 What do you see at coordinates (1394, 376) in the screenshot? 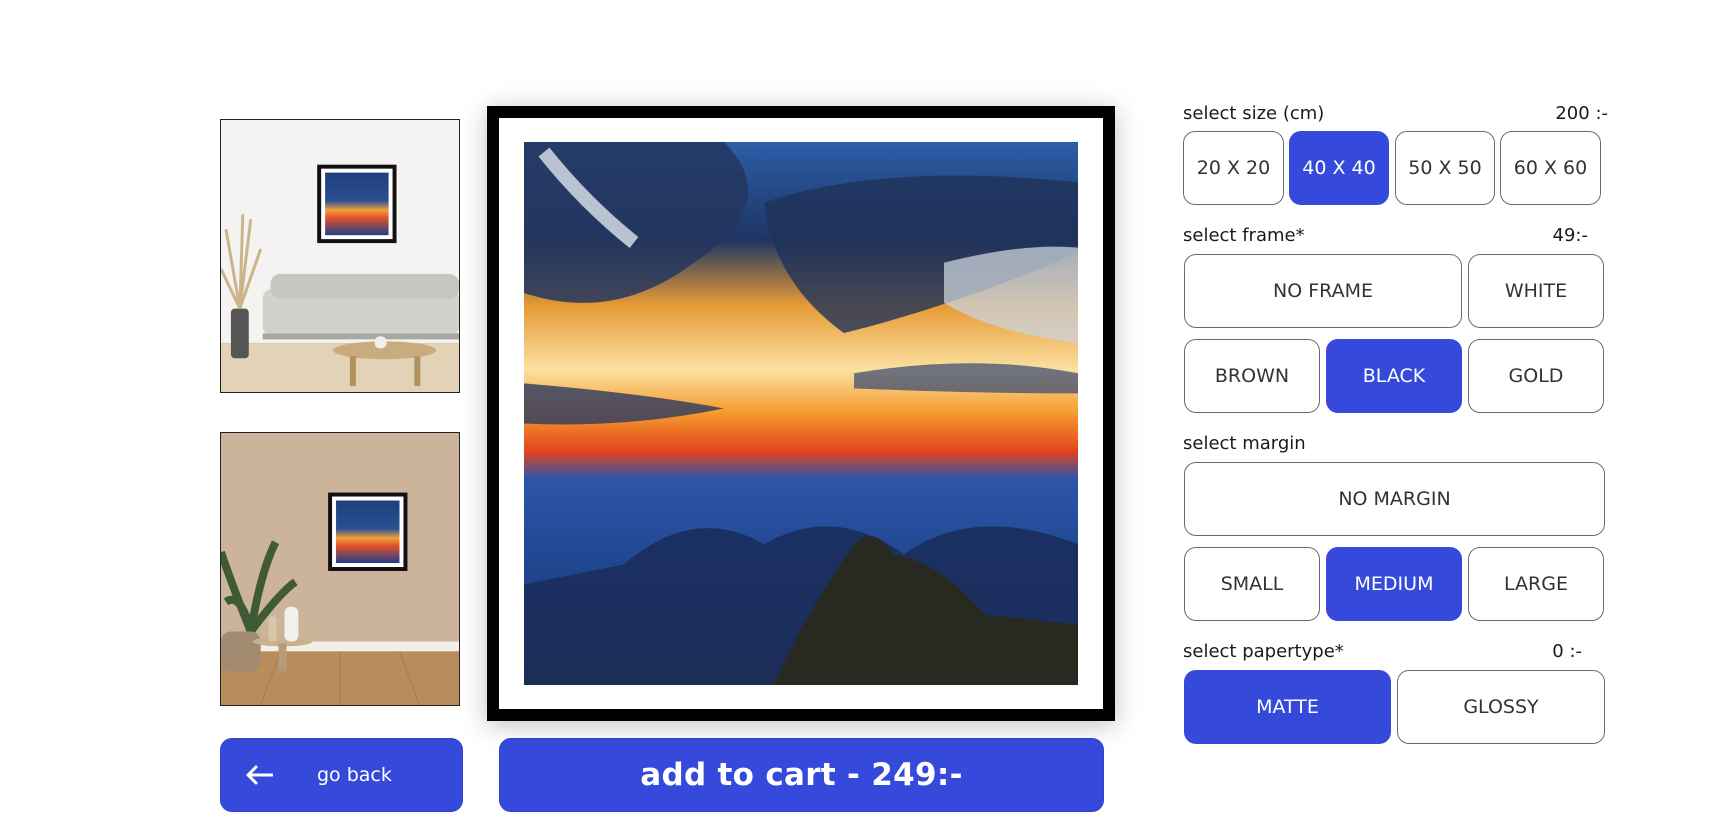
I see `frame-option-black: BLACK` at bounding box center [1394, 376].